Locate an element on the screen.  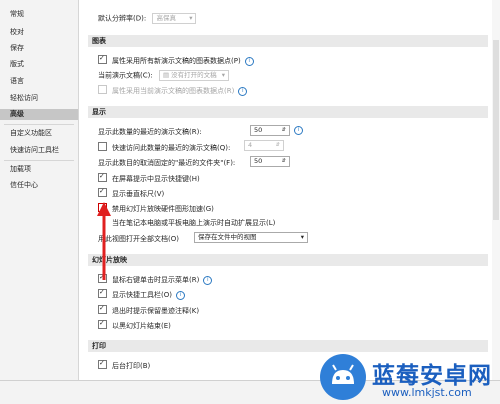
recent-count-value: 50 is located at coordinates (258, 130).